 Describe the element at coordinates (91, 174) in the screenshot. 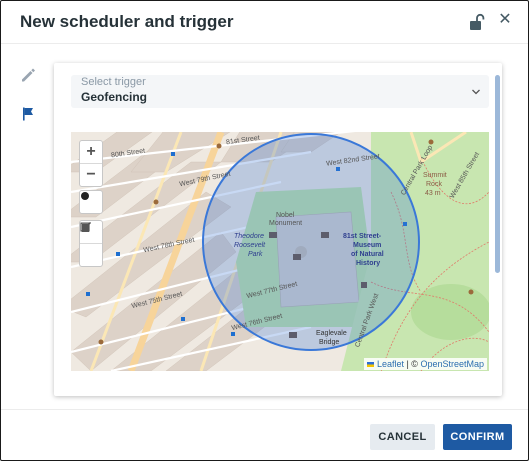

I see `zoom-out-button: −` at that location.